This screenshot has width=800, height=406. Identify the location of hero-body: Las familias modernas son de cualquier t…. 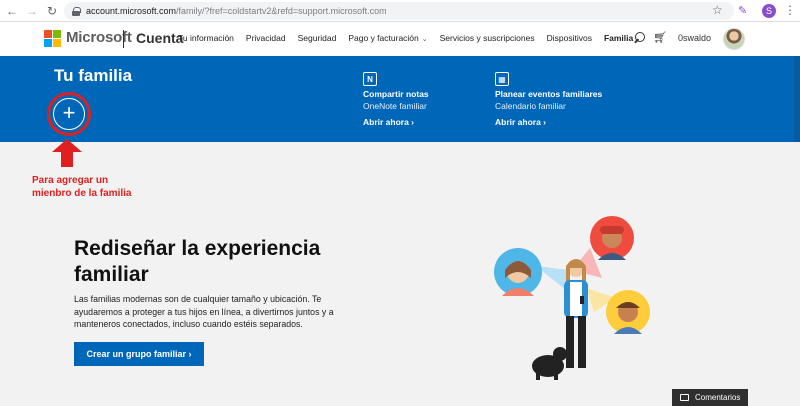
(204, 311).